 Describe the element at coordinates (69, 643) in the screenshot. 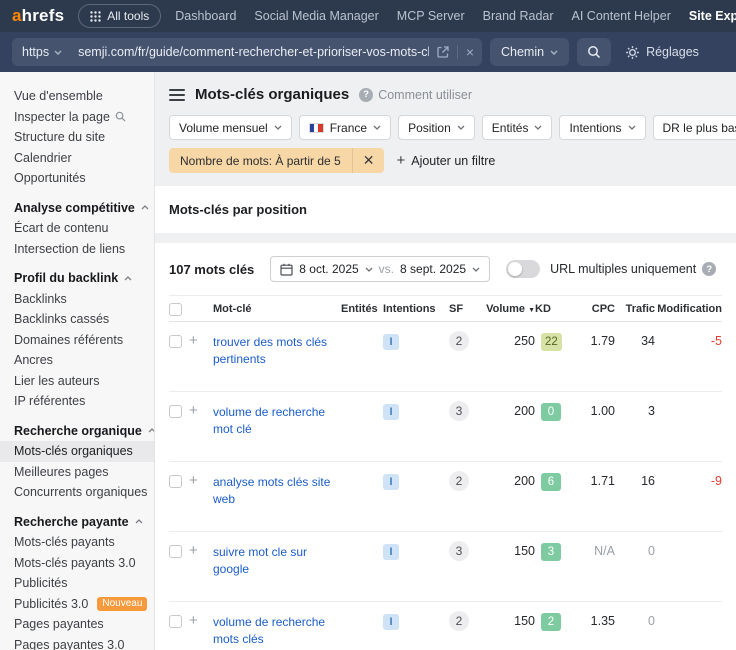

I see `sidebar-item-label: Pages payantes 3.0` at that location.